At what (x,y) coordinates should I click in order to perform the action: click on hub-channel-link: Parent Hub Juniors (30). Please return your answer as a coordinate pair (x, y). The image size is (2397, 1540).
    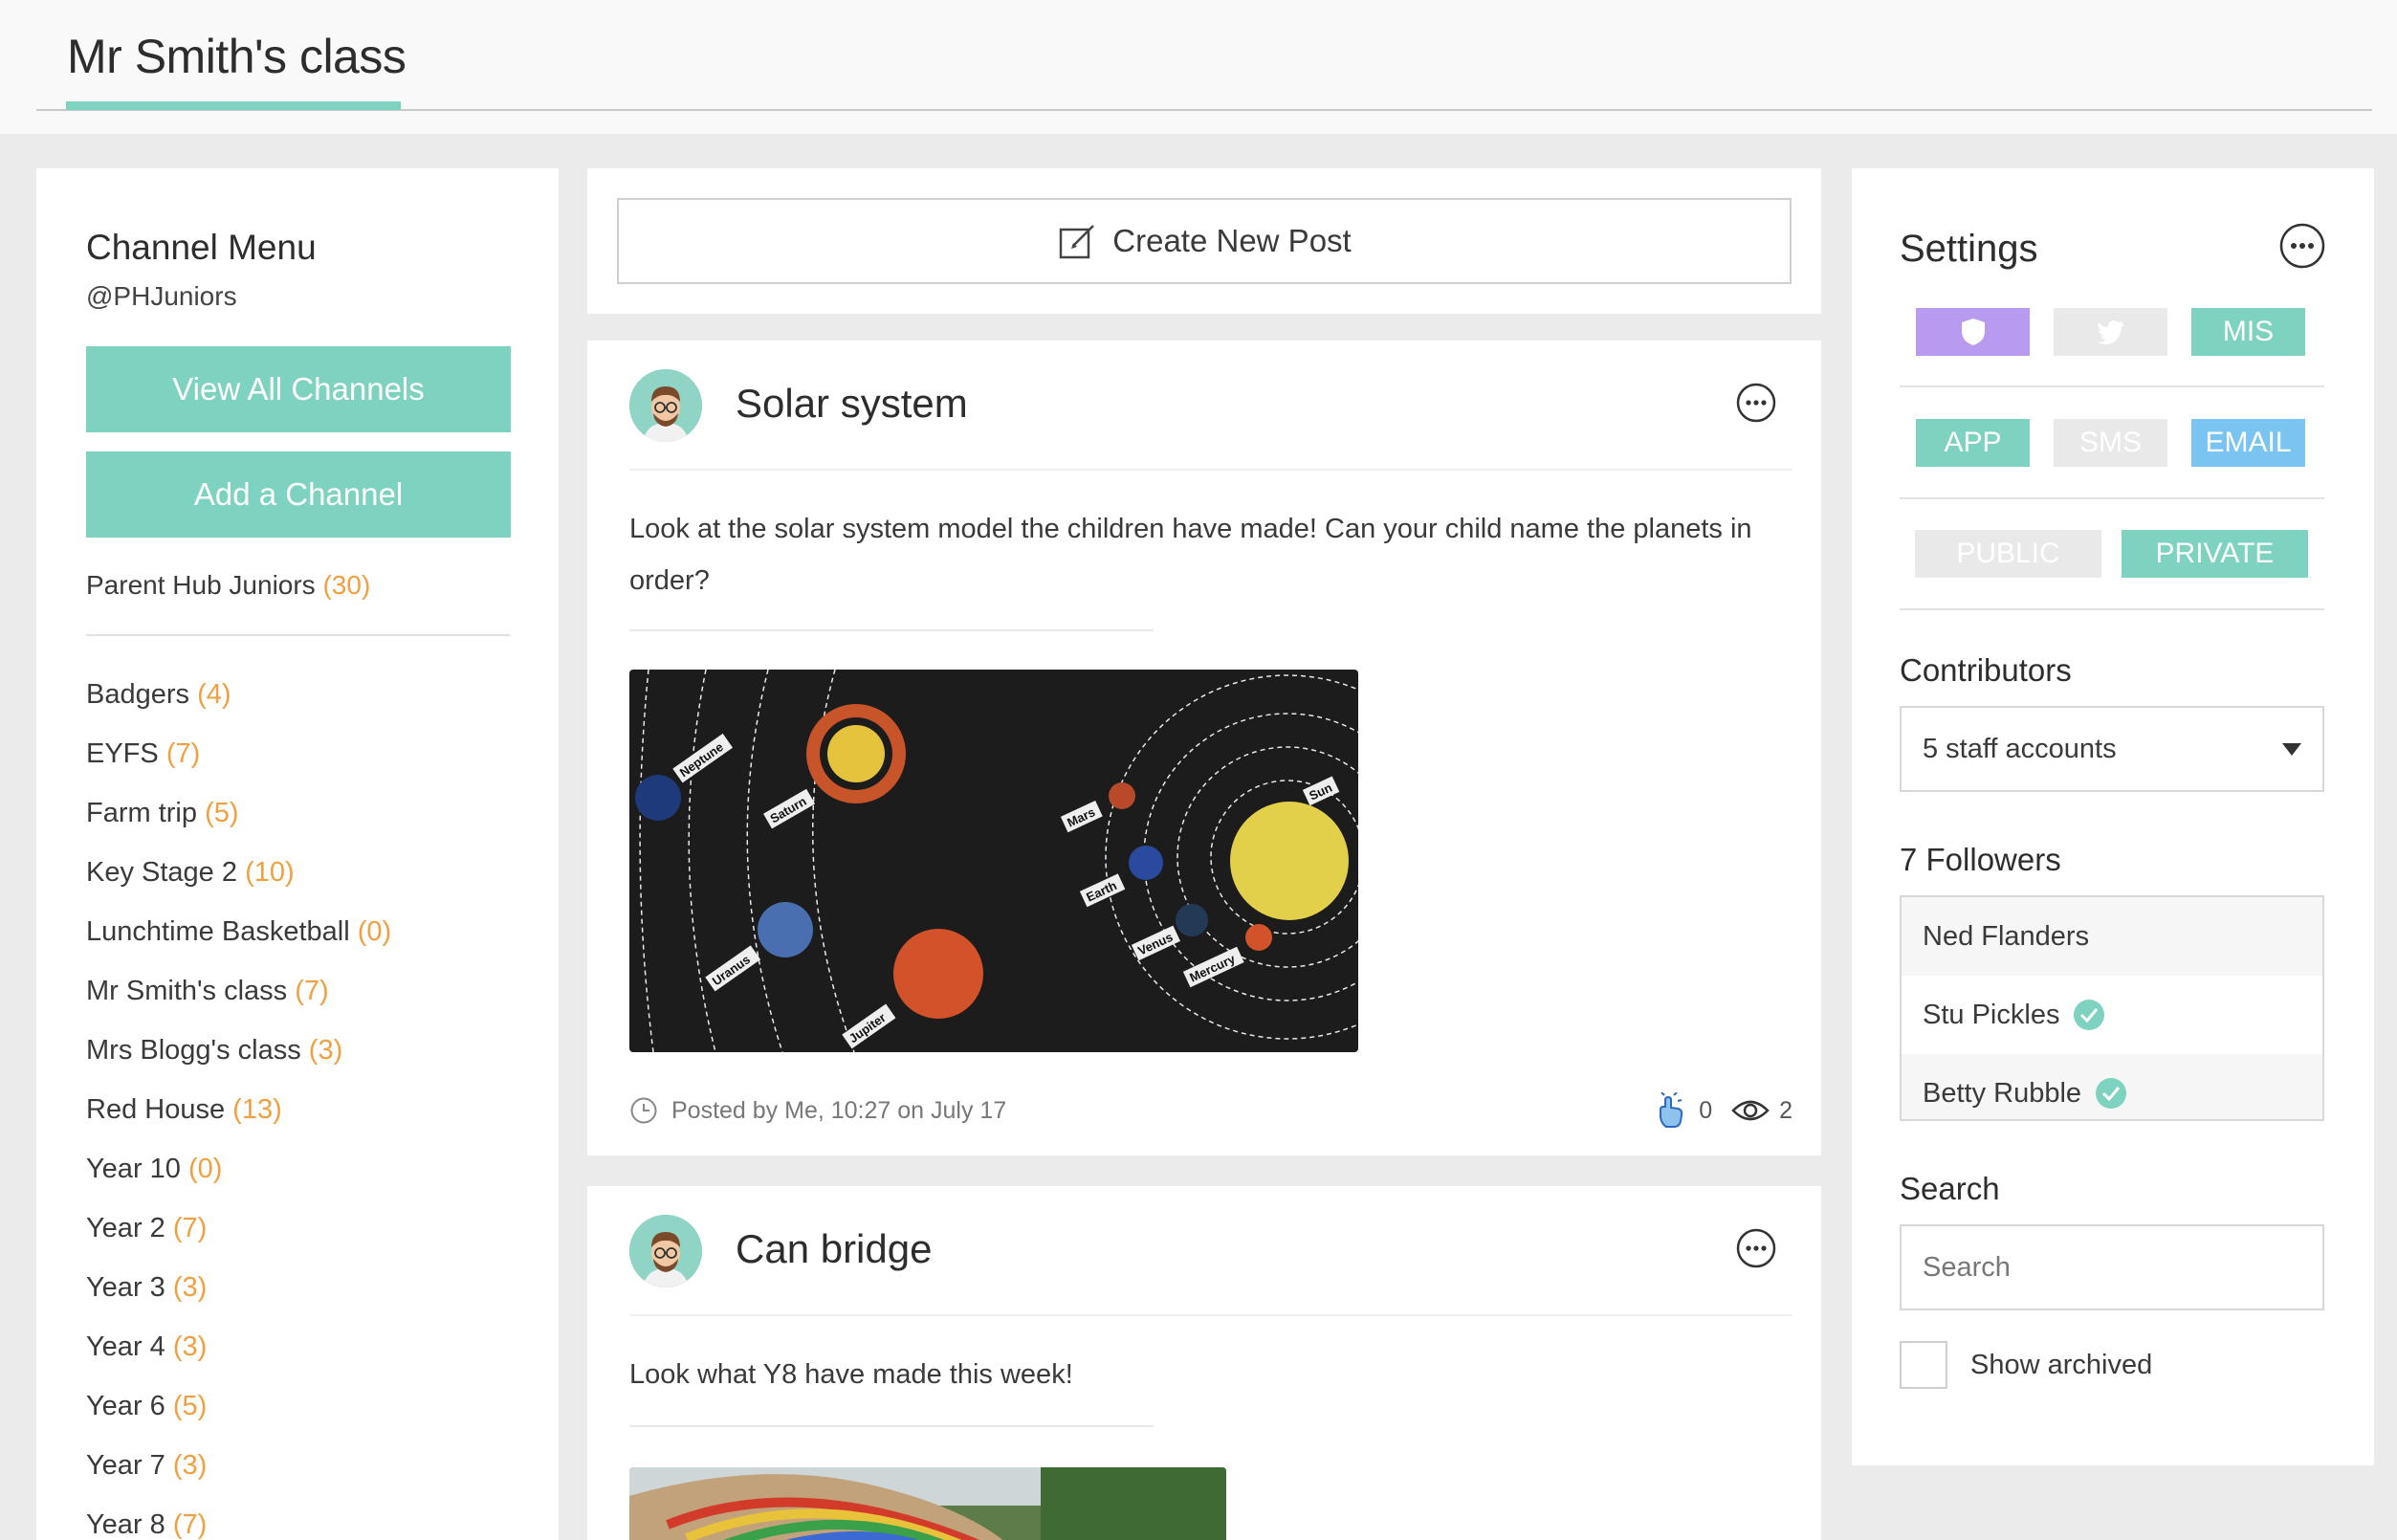
    Looking at the image, I should click on (228, 585).